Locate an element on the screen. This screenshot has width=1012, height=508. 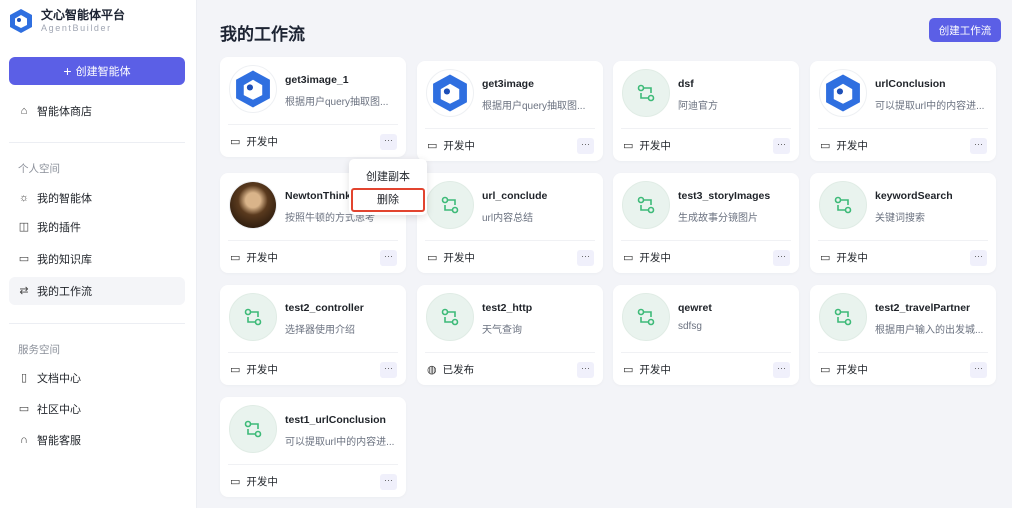
workflow-card: test2_controller 选择器使用介绍 ▭ 开发中 ··· is located at coordinates (313, 335).